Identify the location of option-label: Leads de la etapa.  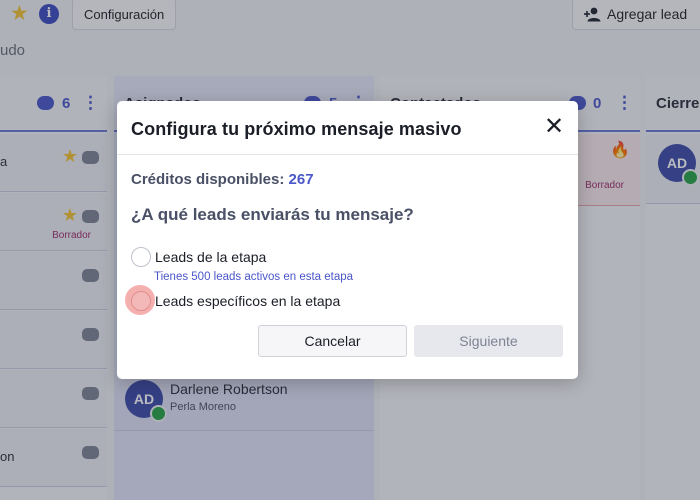
(210, 257).